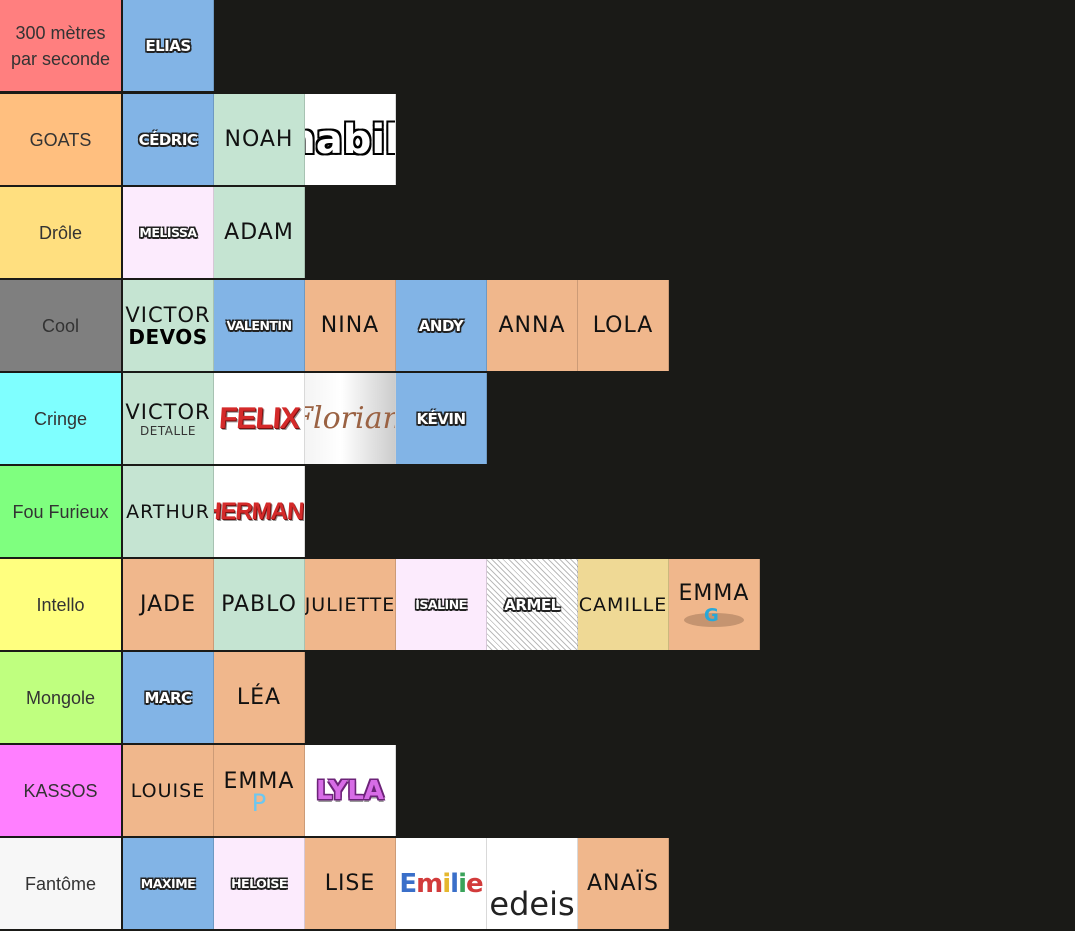 This screenshot has width=1075, height=931. I want to click on tier-item-card: CÉDRIC, so click(168, 139).